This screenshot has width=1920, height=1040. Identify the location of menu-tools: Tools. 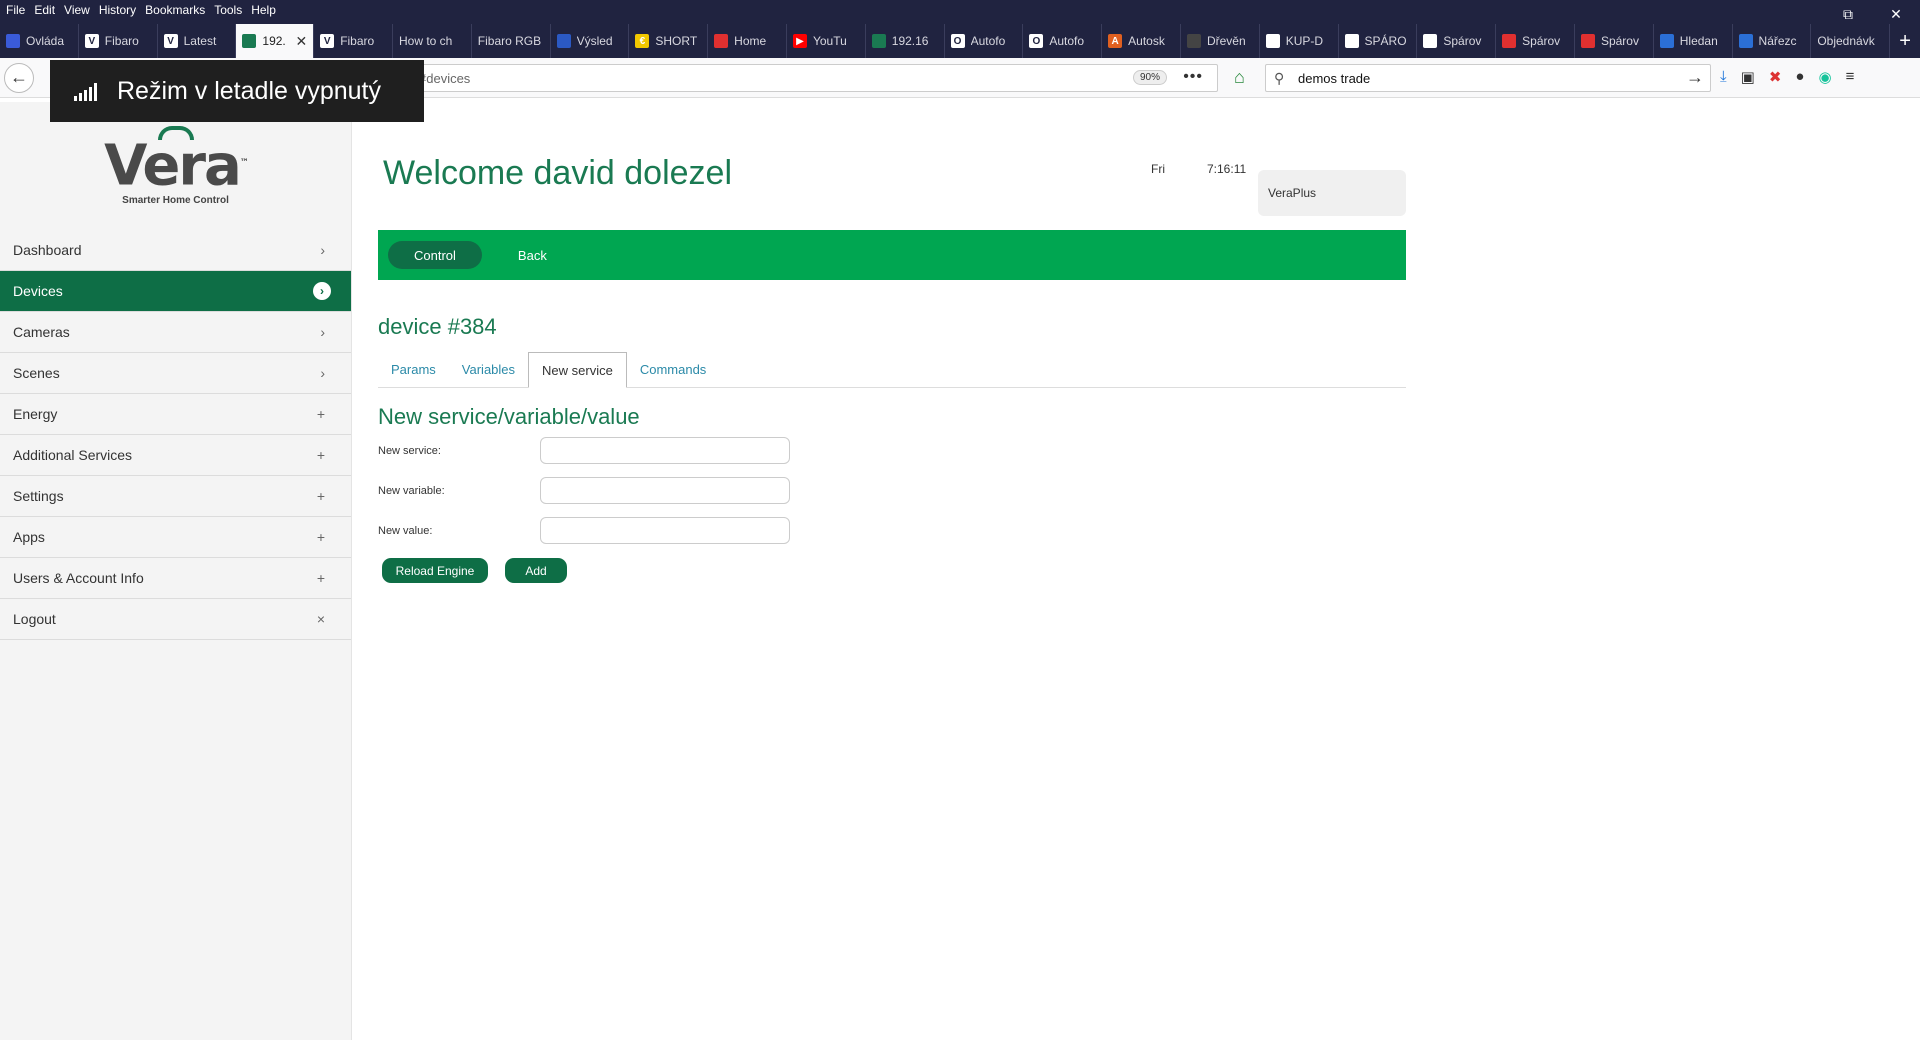
(228, 10).